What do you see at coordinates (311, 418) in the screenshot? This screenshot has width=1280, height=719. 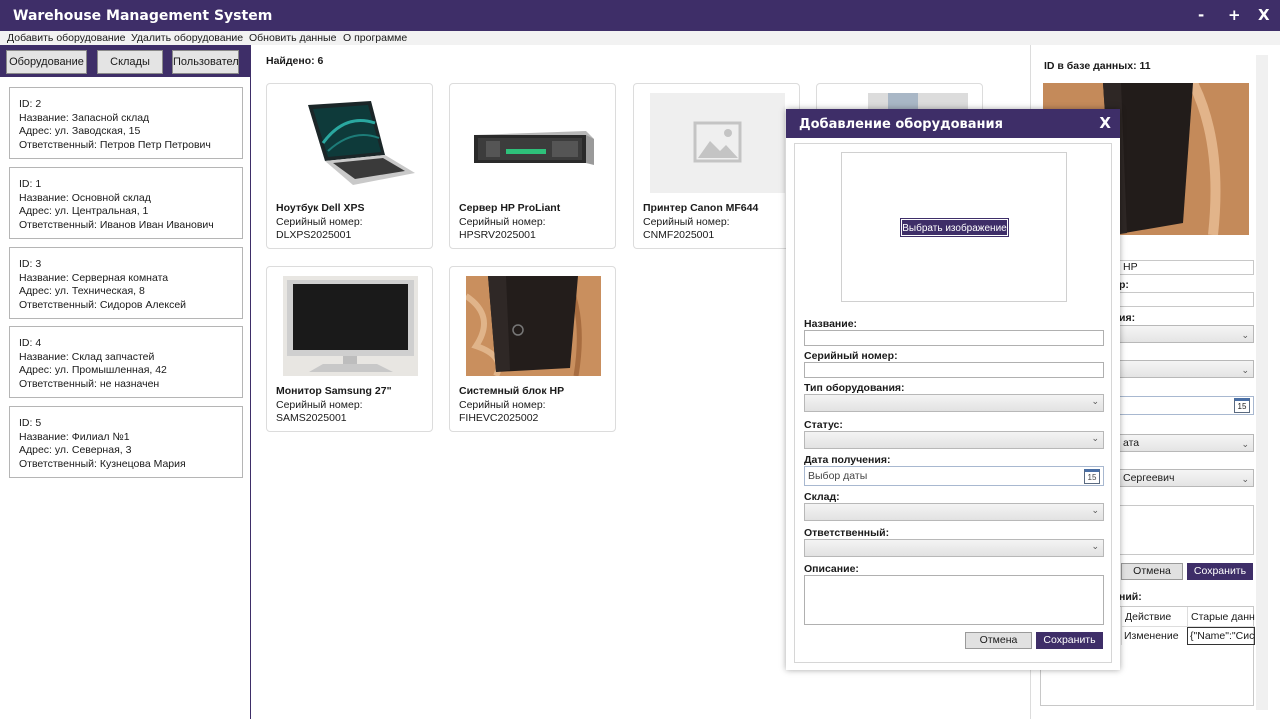 I see `serial-value: SAMS2025001` at bounding box center [311, 418].